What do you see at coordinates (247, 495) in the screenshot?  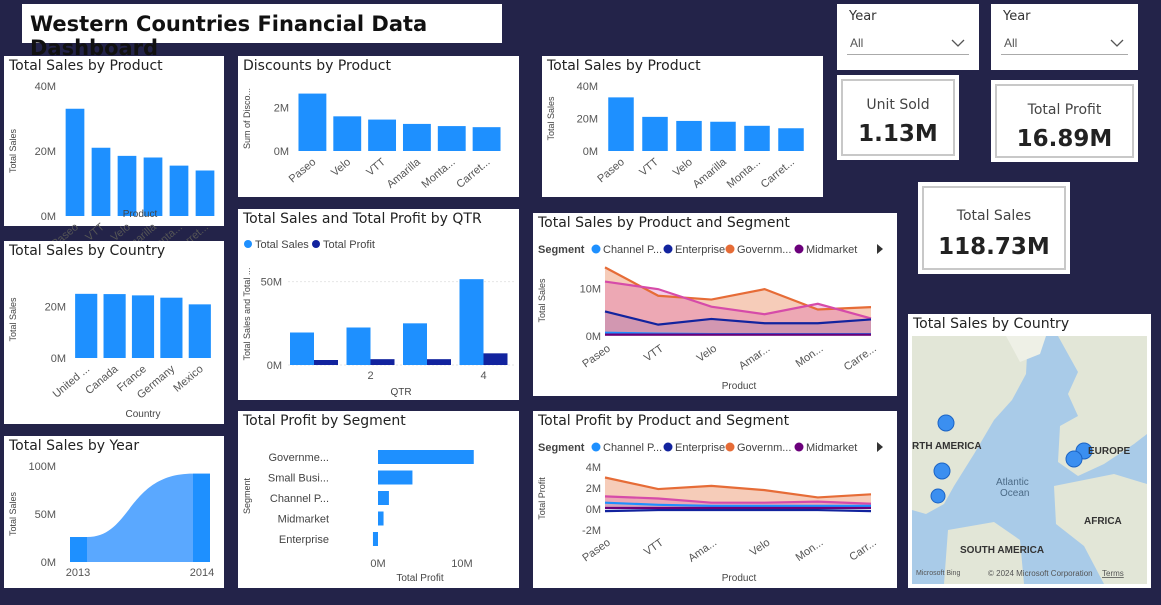 I see `y-axis-title: Segment` at bounding box center [247, 495].